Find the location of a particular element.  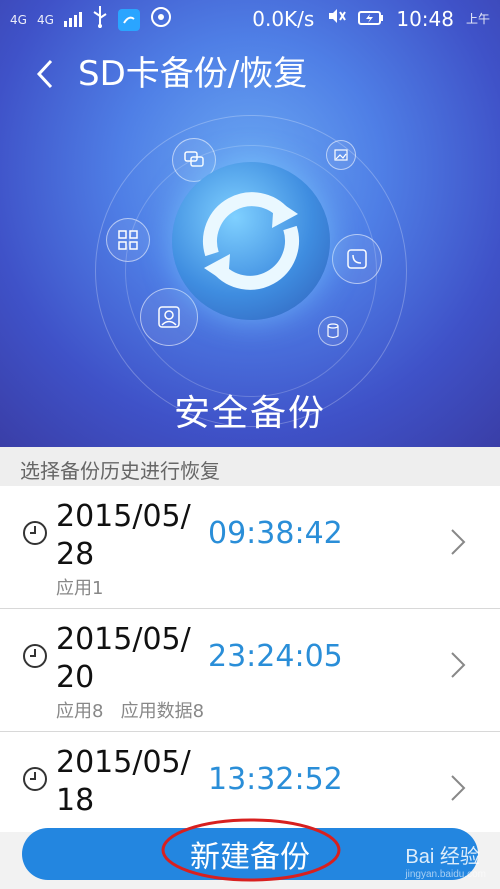

backup-date: 2015/05/18 is located at coordinates (123, 781).